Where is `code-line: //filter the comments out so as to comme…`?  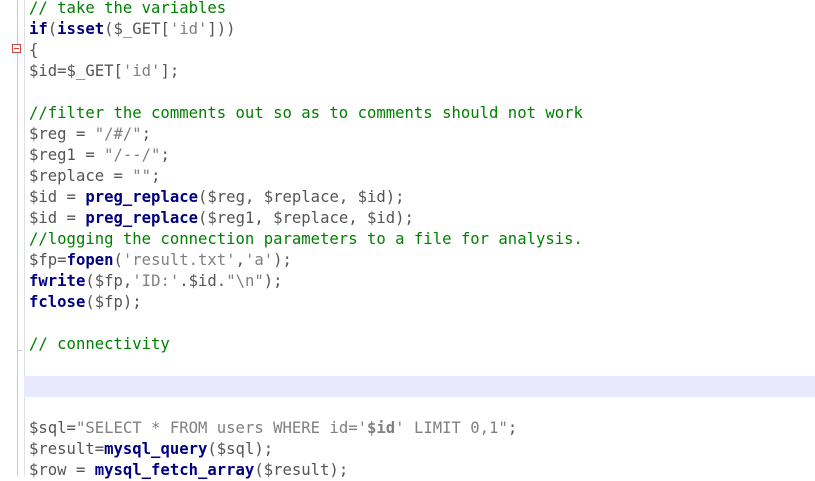
code-line: //filter the comments out so as to comme… is located at coordinates (422, 113).